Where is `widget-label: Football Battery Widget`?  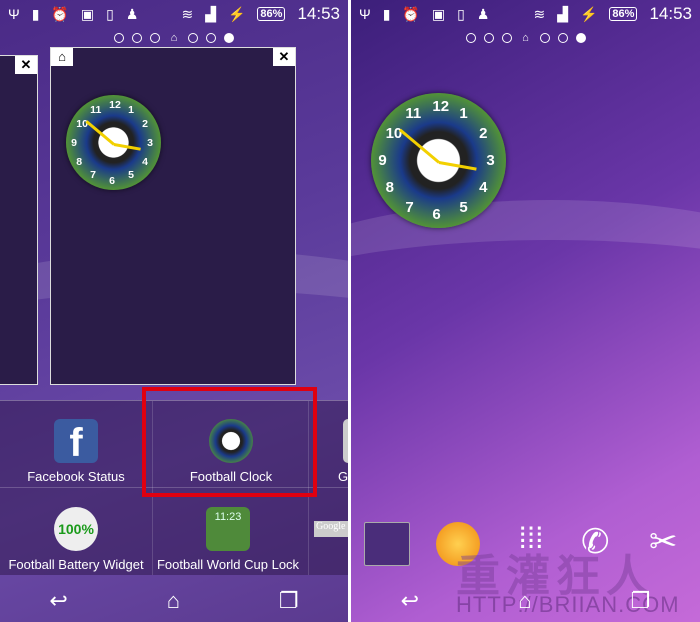 widget-label: Football Battery Widget is located at coordinates (76, 564).